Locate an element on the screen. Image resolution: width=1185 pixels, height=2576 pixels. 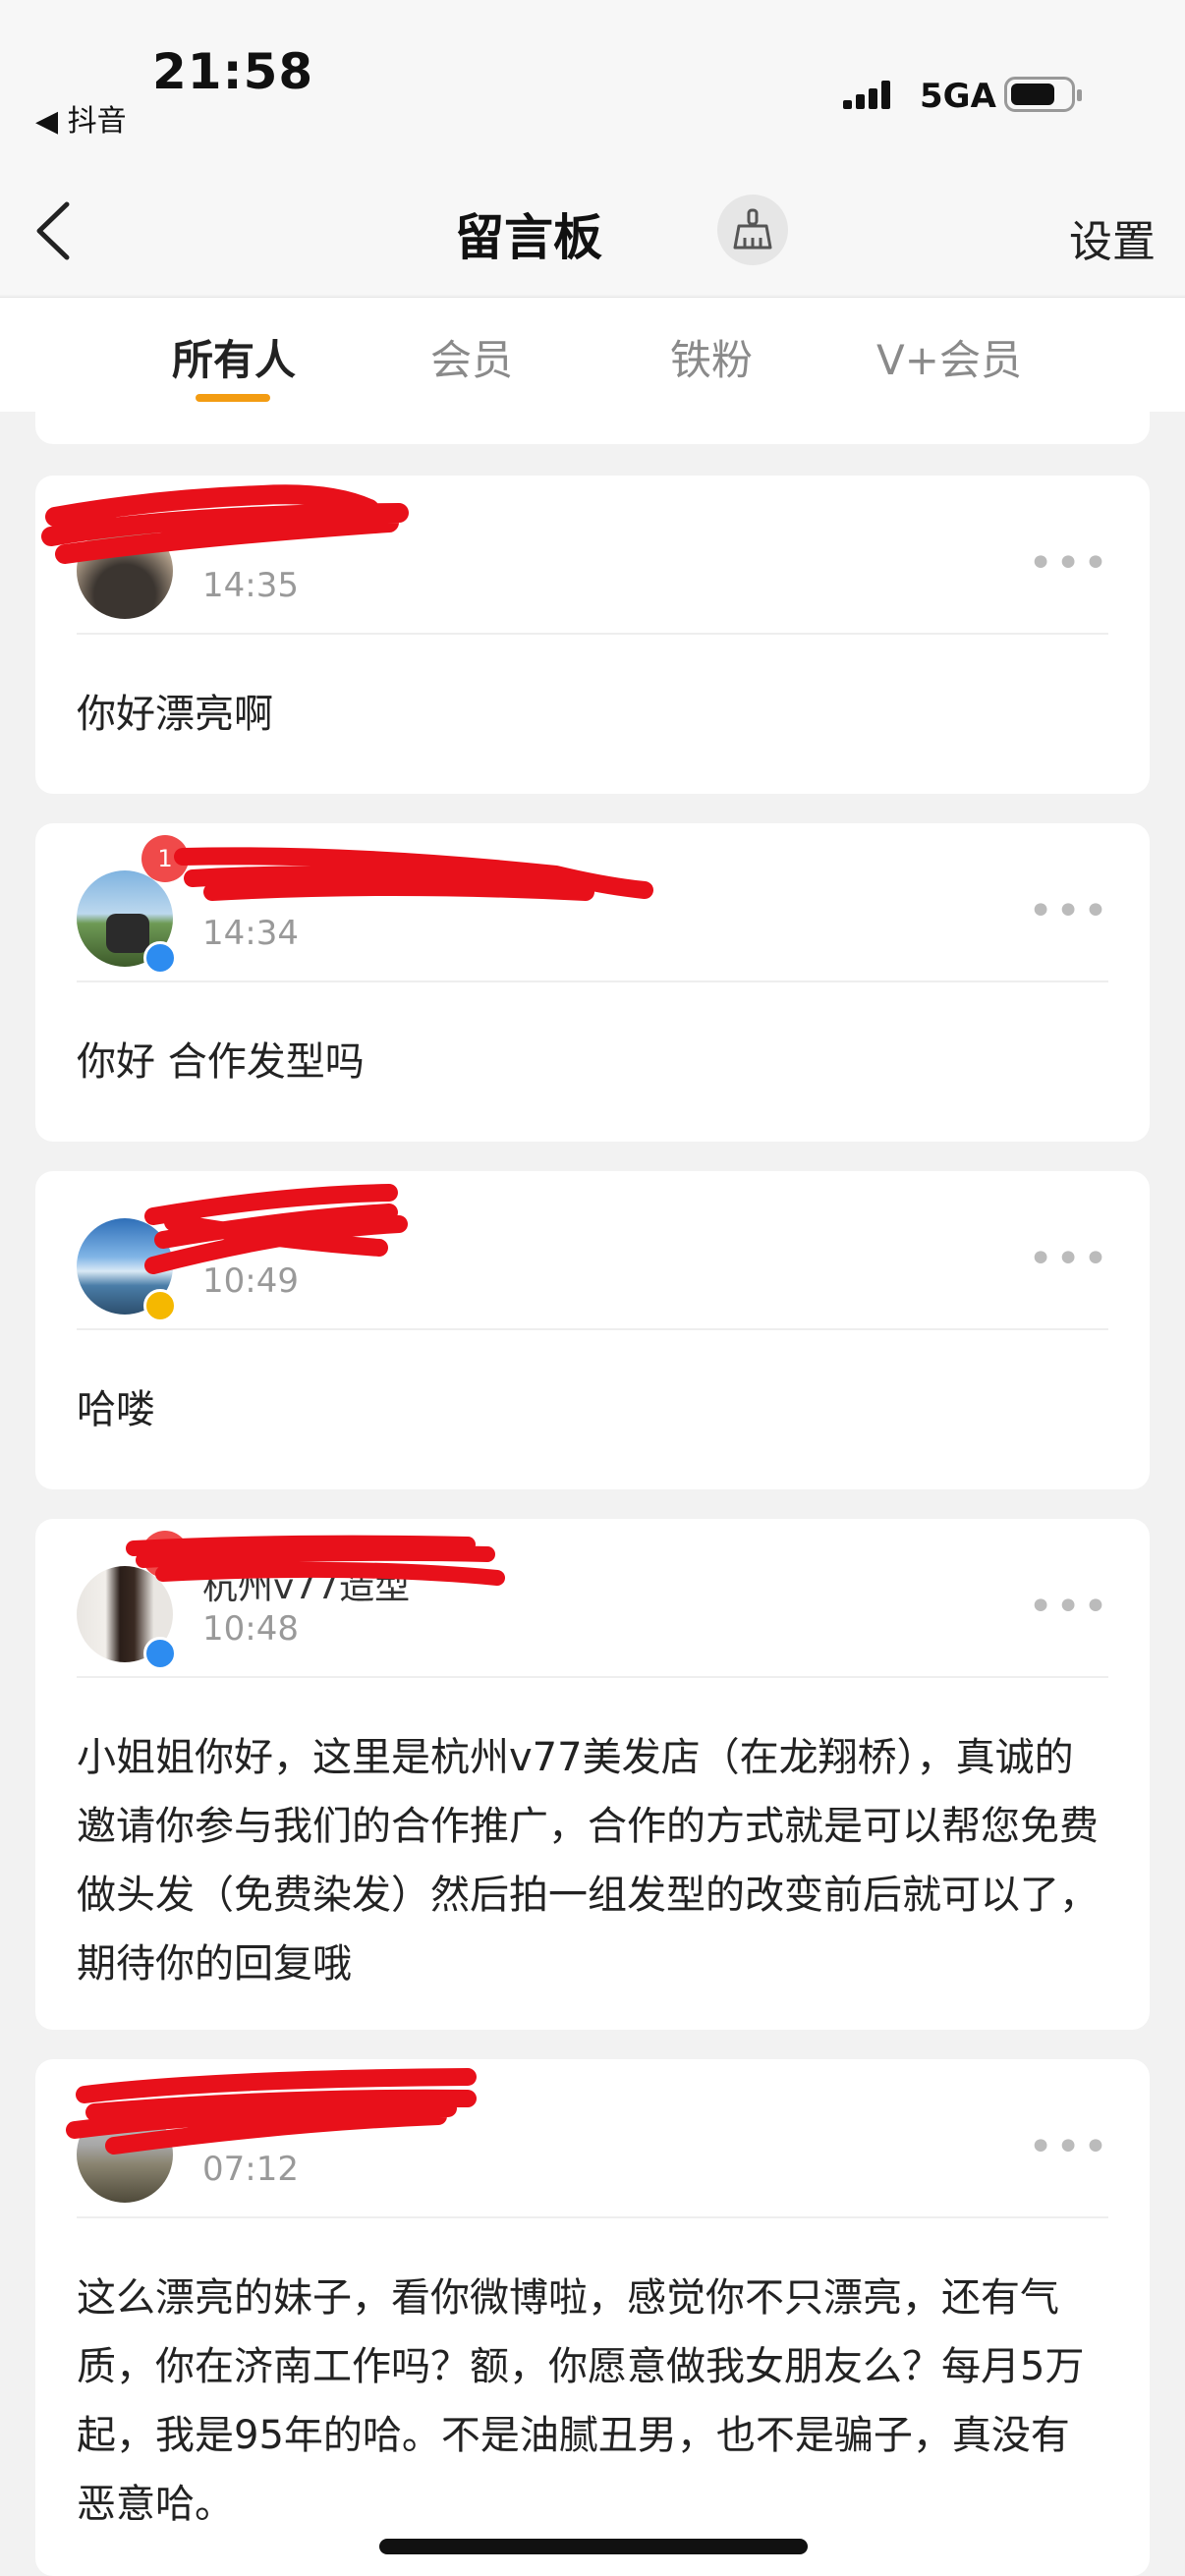
filter-tabs: 所有人 会员 铁粉 V+会员 is located at coordinates (592, 354).